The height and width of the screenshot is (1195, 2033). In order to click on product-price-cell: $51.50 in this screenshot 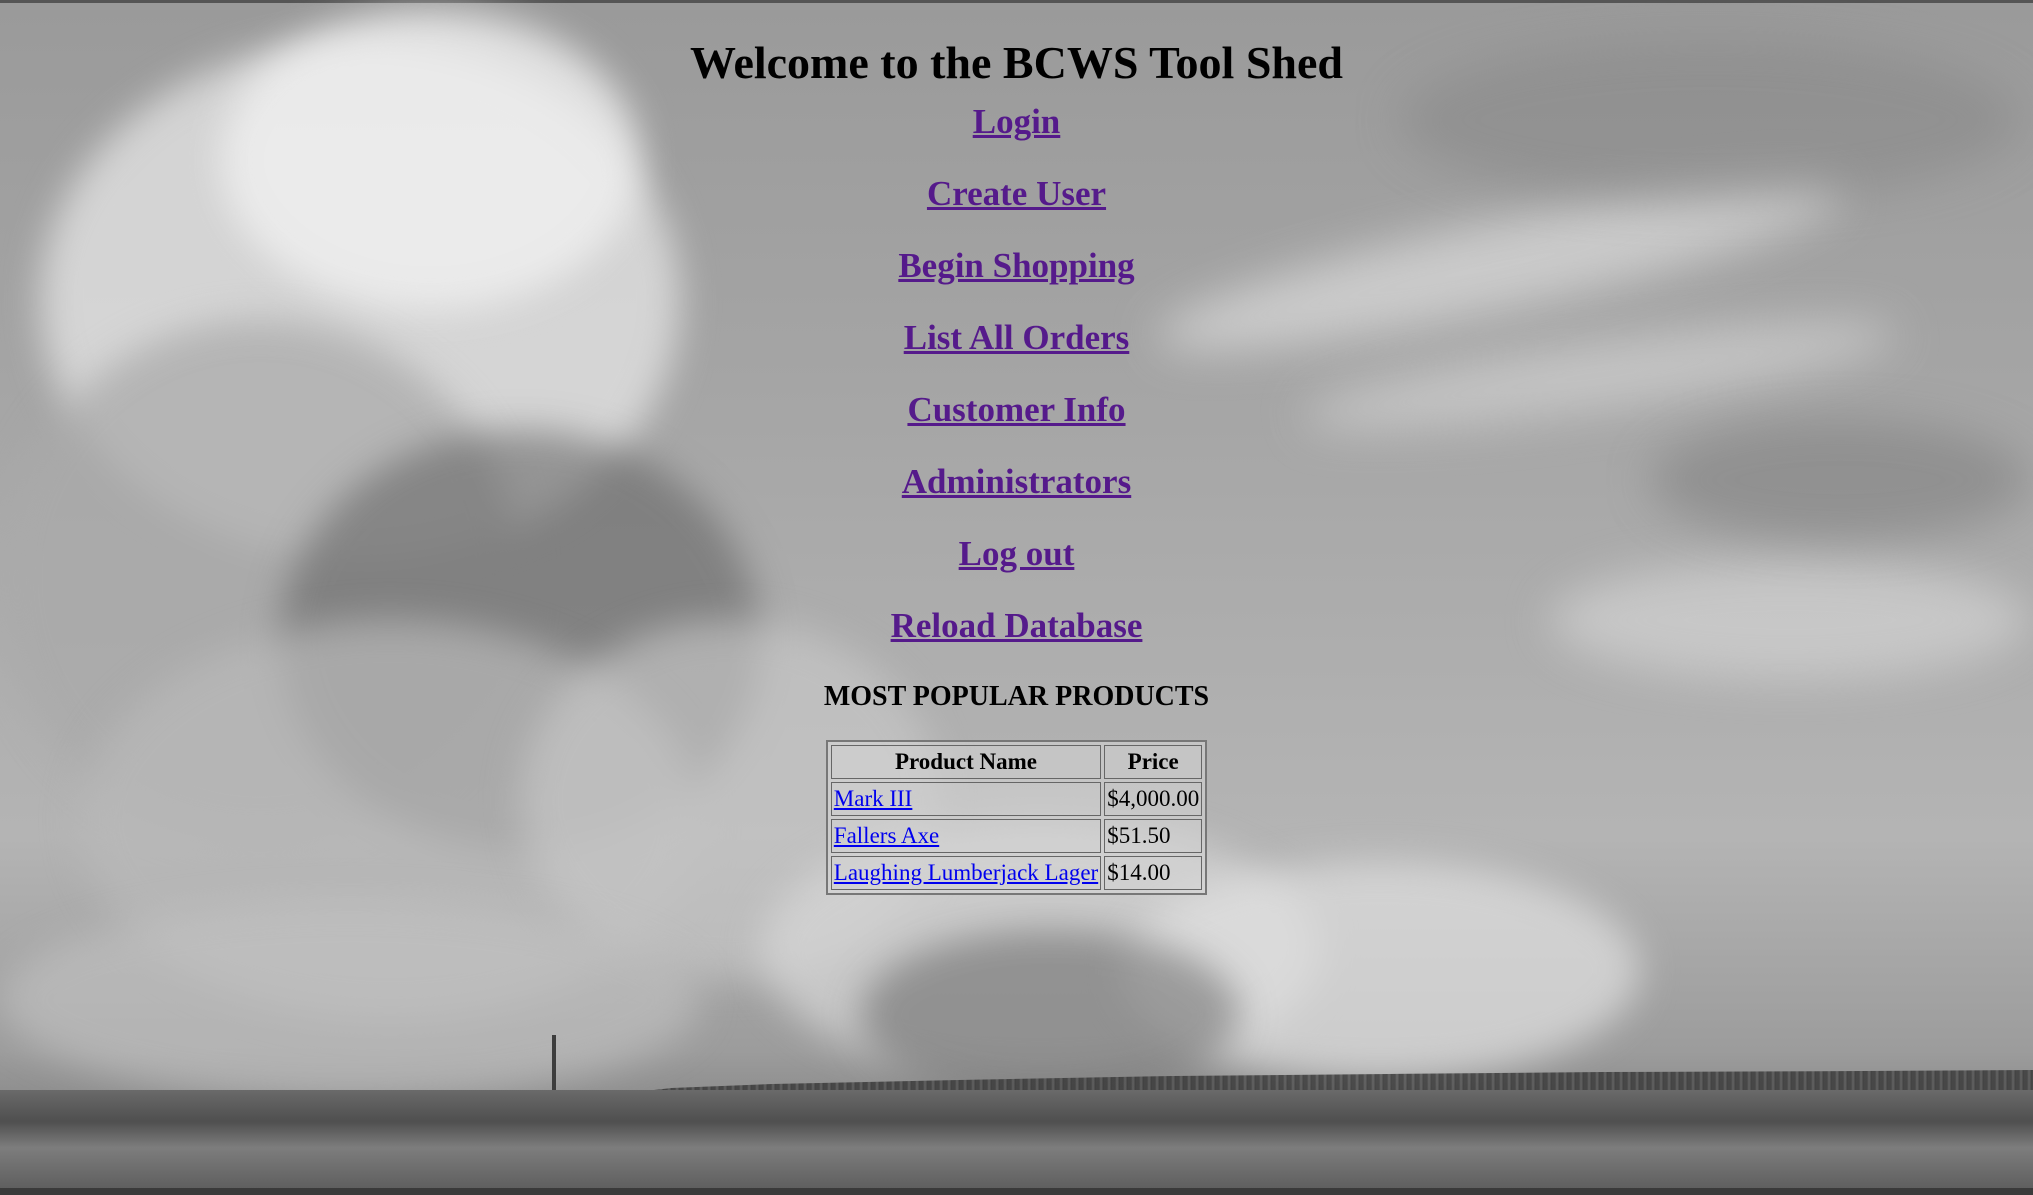, I will do `click(1153, 836)`.